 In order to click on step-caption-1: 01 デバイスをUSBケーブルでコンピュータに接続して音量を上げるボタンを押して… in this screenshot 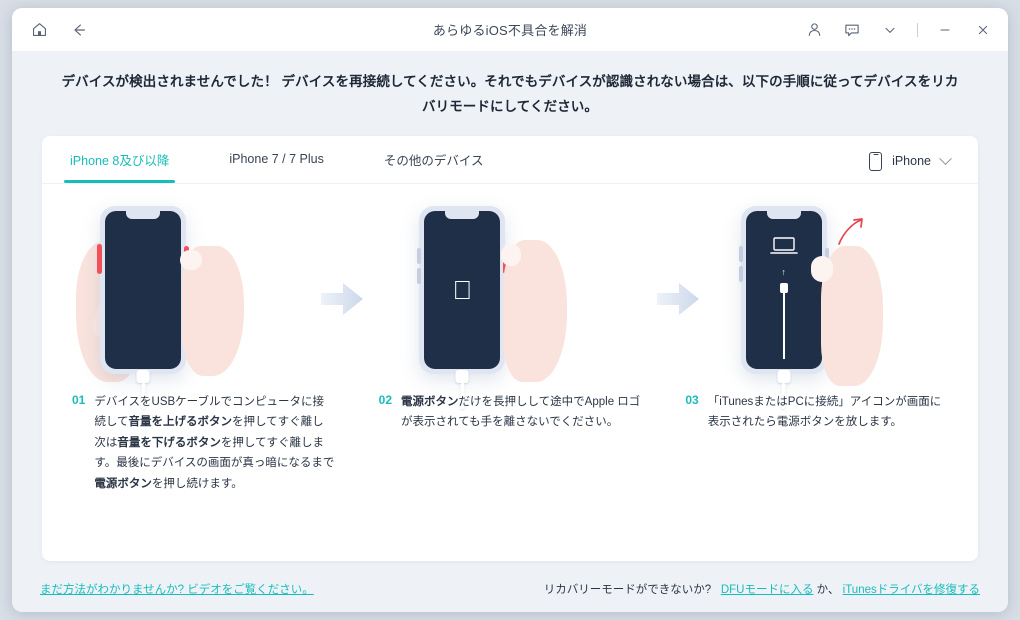, I will do `click(203, 443)`.